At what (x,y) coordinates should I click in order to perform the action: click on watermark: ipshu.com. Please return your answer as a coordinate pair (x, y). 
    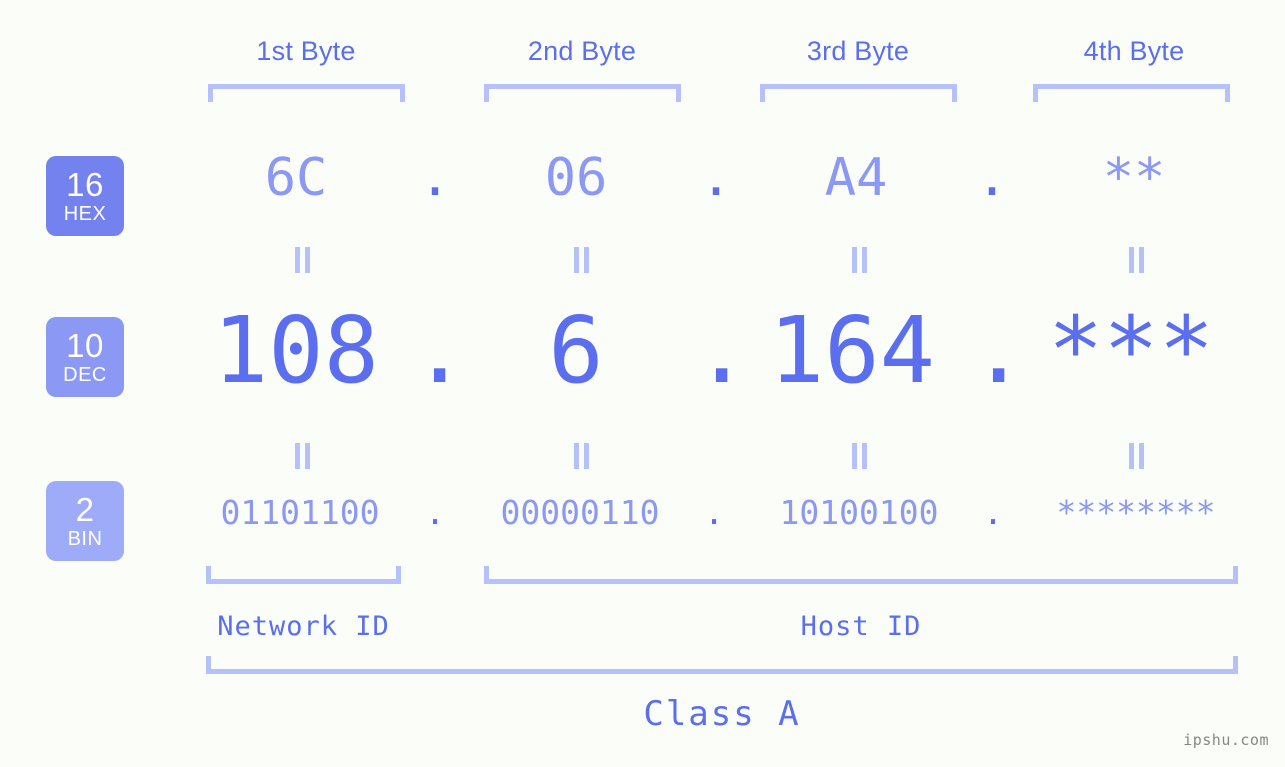
    Looking at the image, I should click on (1226, 740).